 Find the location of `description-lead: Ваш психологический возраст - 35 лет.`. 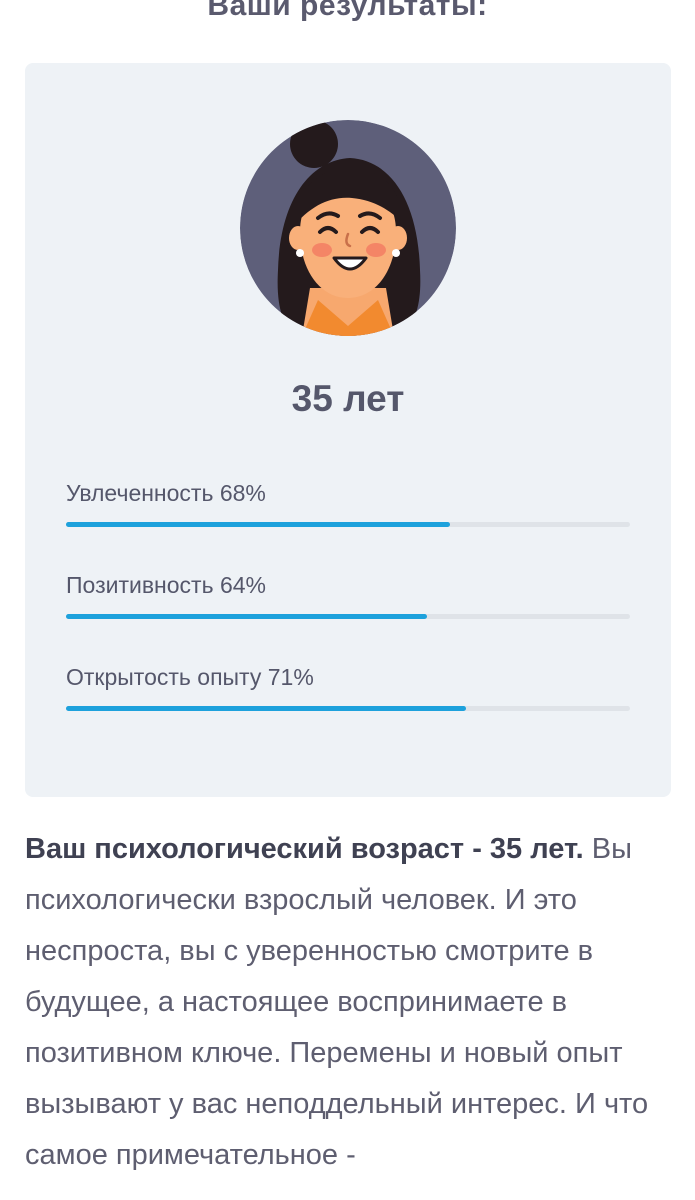

description-lead: Ваш психологический возраст - 35 лет. is located at coordinates (304, 849).